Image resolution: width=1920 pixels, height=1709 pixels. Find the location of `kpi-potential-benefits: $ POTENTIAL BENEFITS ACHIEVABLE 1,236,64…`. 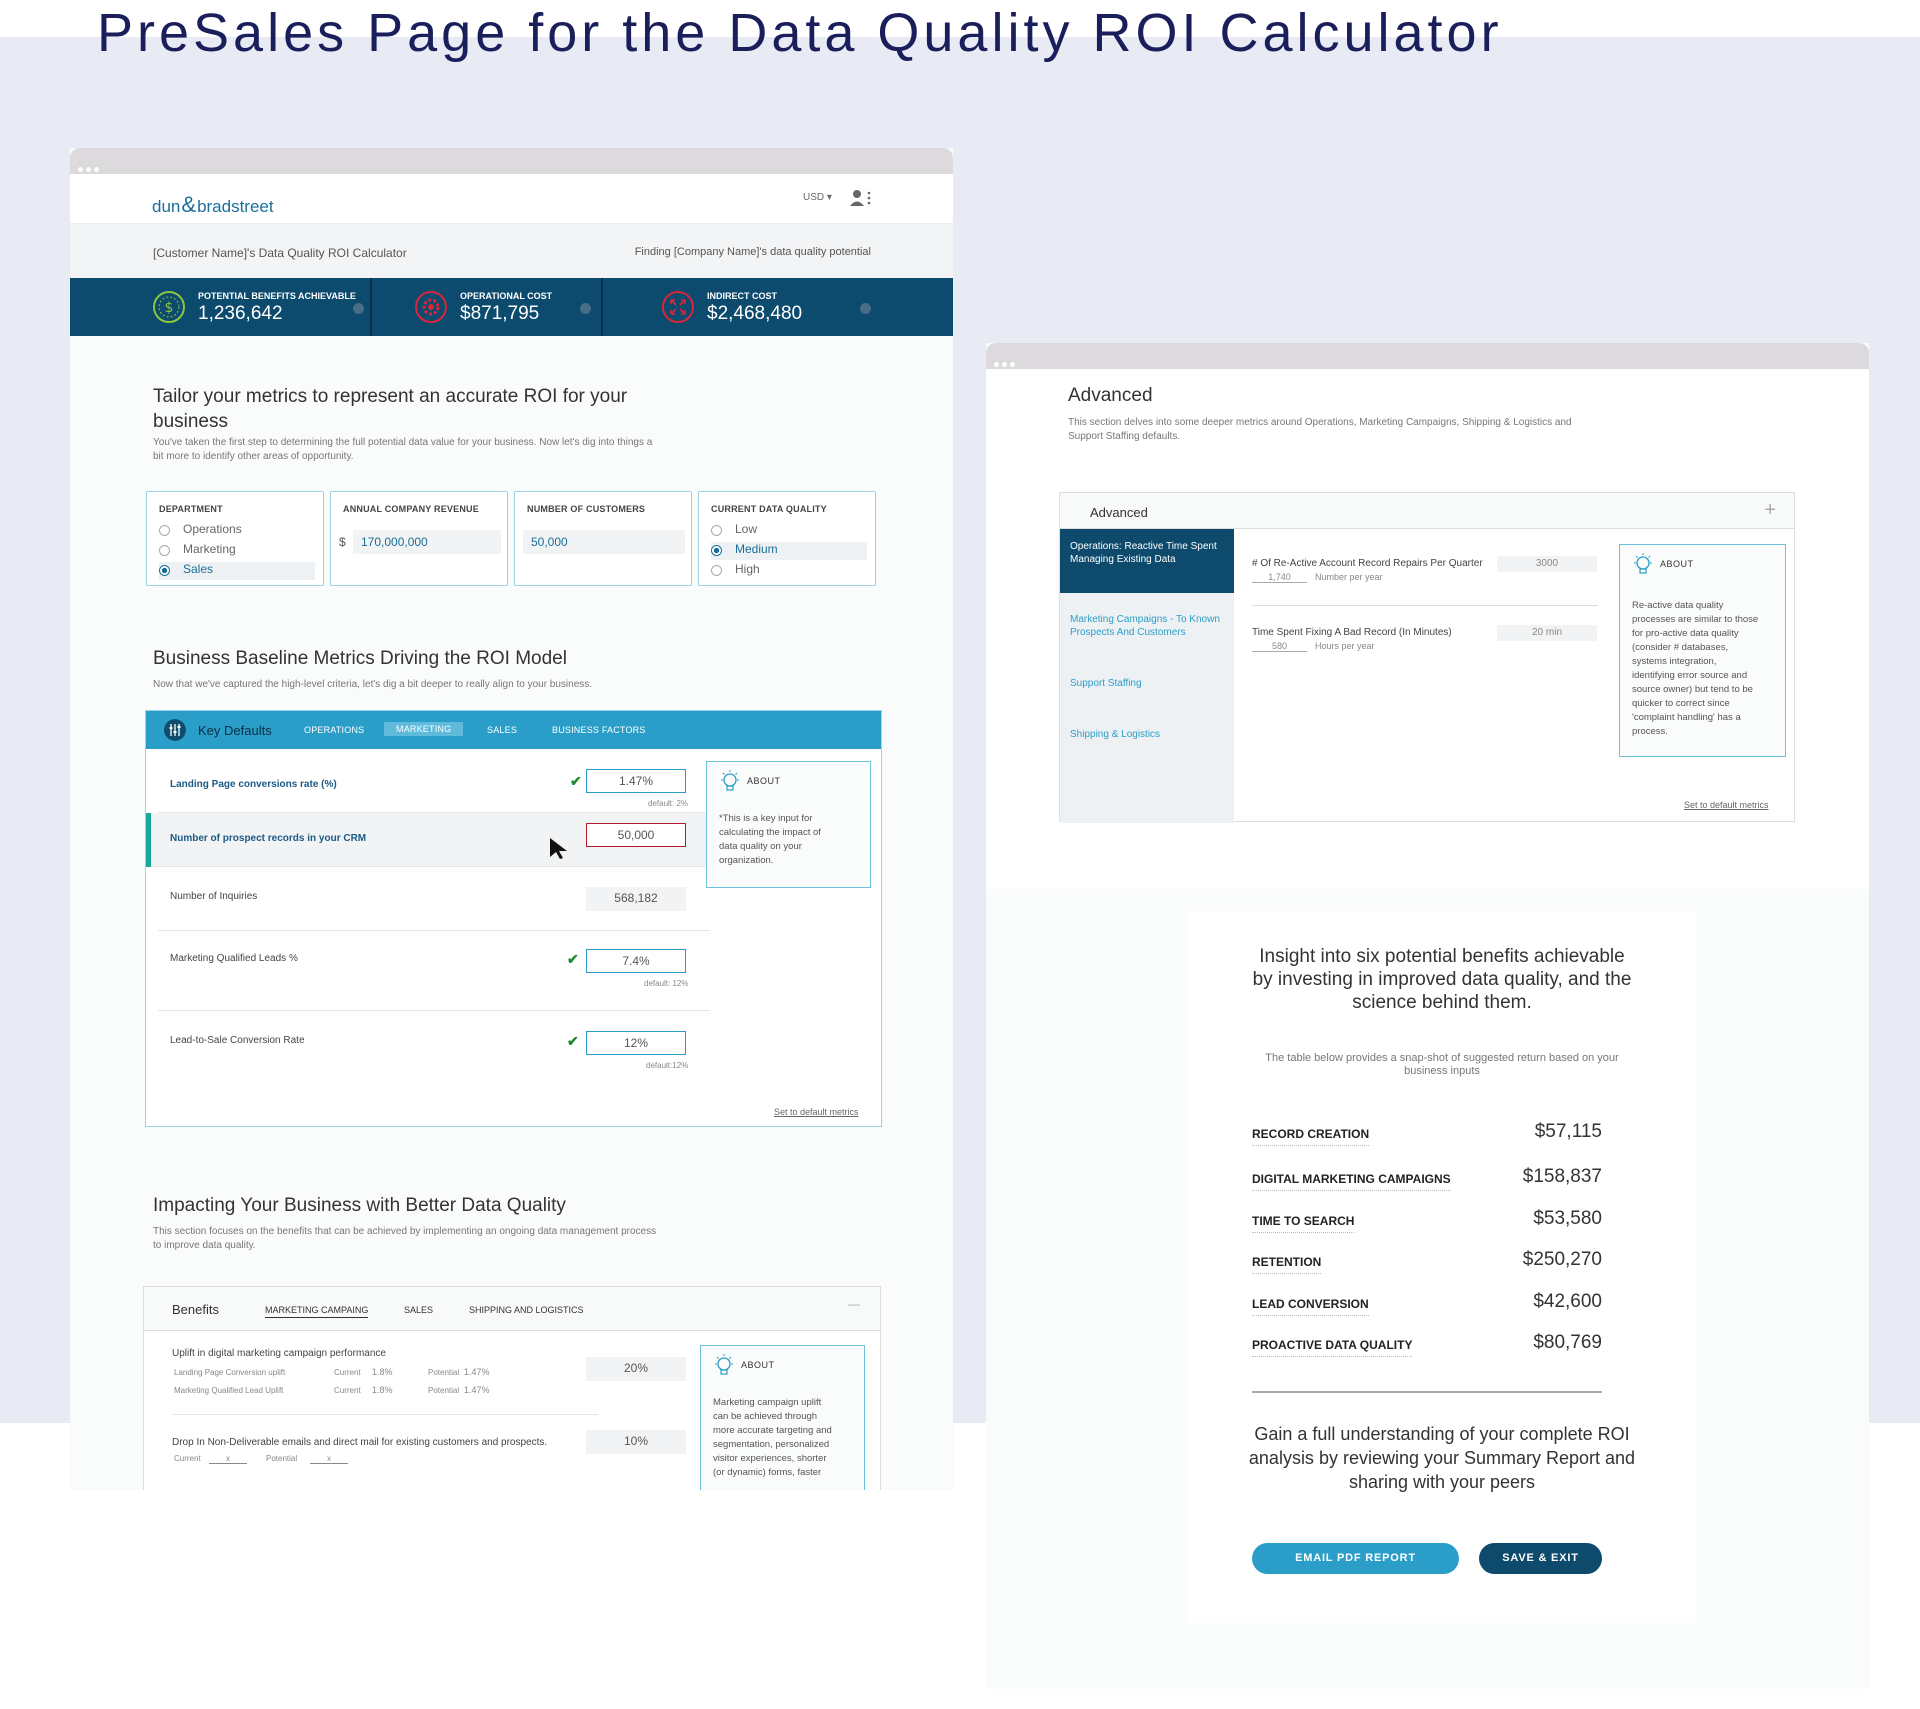

kpi-potential-benefits: $ POTENTIAL BENEFITS ACHIEVABLE 1,236,64… is located at coordinates (221, 307).